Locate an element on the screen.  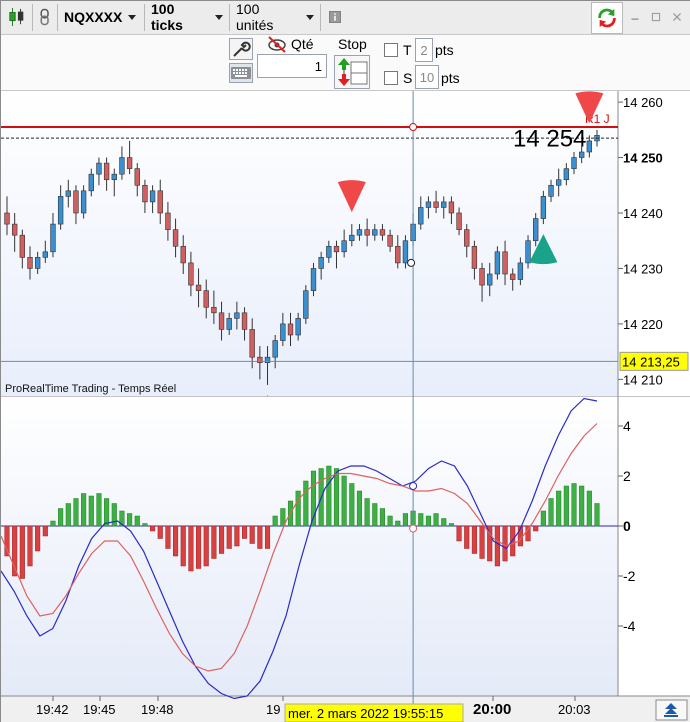
price-tick-label: 14 260 is located at coordinates (643, 102).